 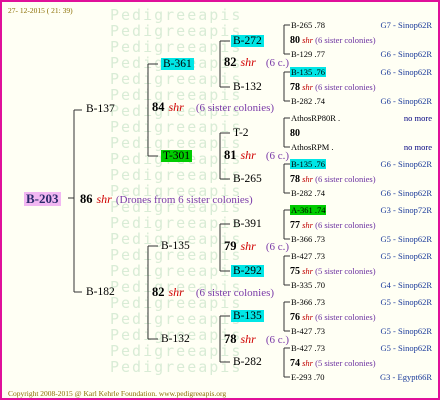 What do you see at coordinates (241, 133) in the screenshot?
I see `gen3-node: T-2` at bounding box center [241, 133].